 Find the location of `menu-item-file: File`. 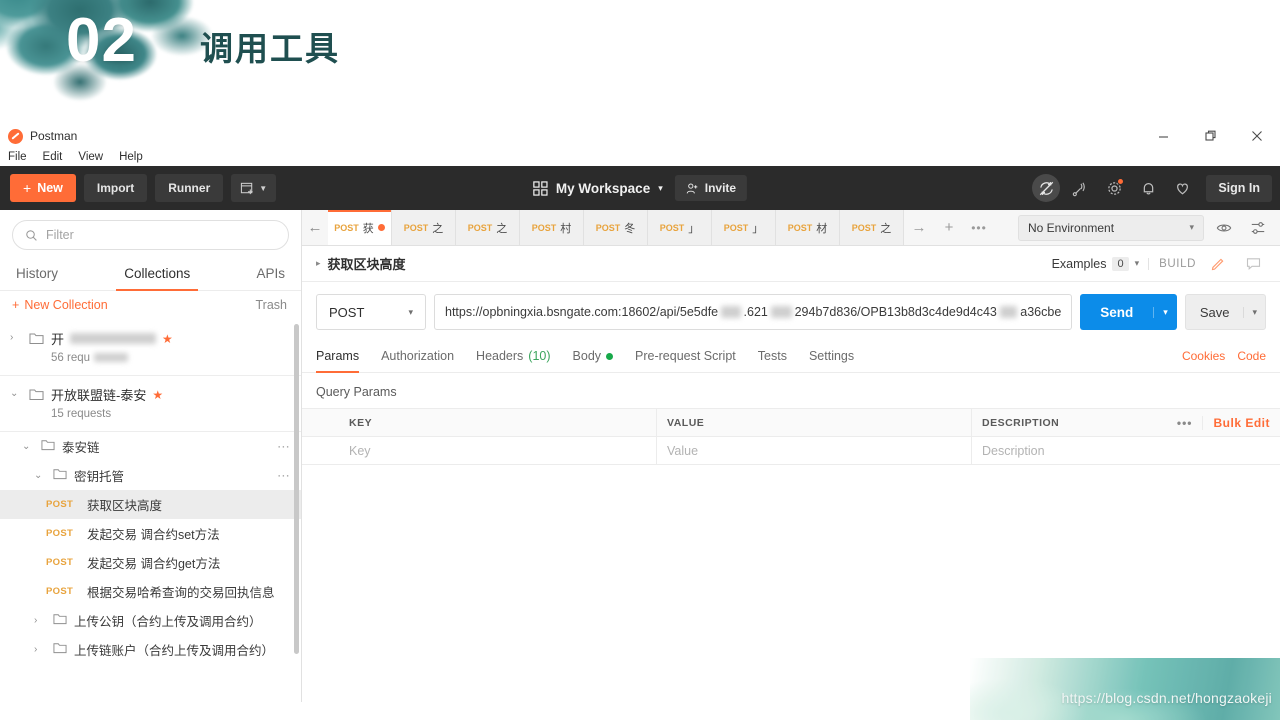

menu-item-file: File is located at coordinates (17, 157).